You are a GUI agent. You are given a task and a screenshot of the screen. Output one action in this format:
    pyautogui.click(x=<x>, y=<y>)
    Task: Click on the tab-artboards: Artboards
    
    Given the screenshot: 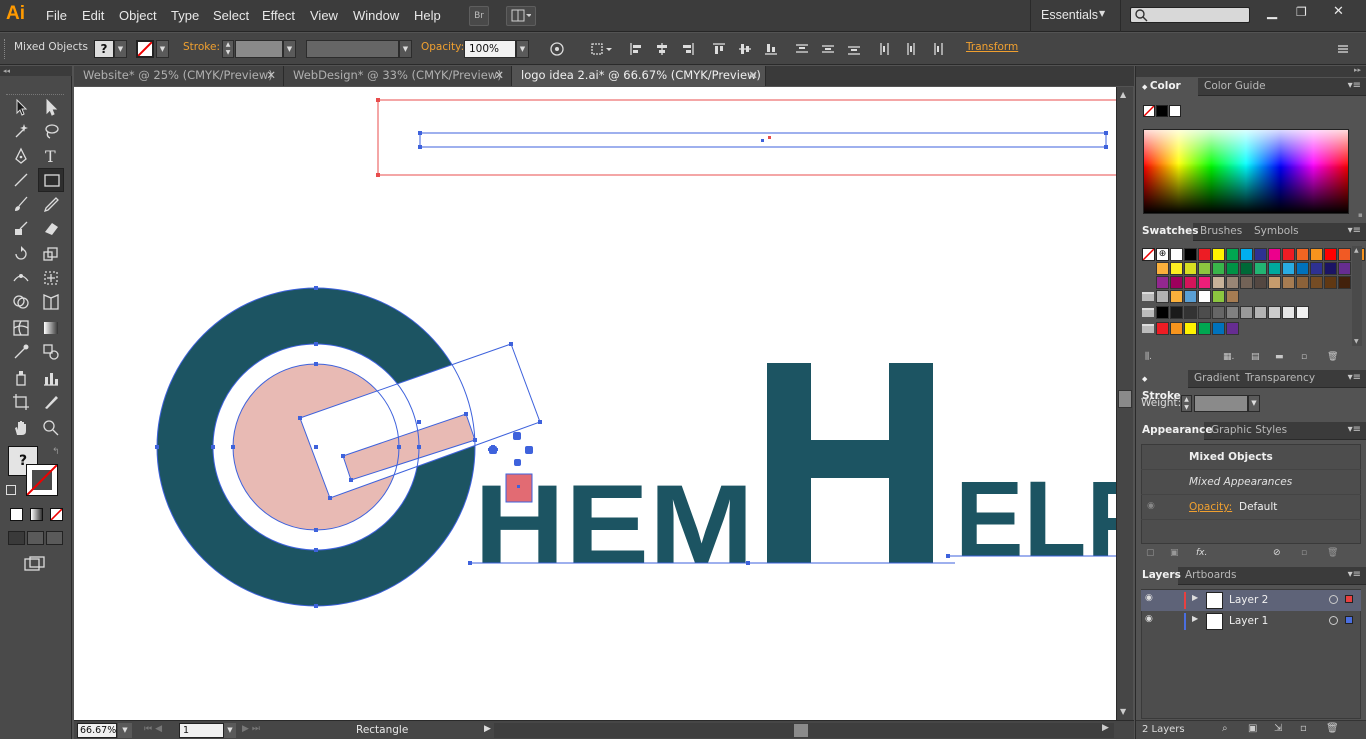 What is the action you would take?
    pyautogui.click(x=1210, y=576)
    